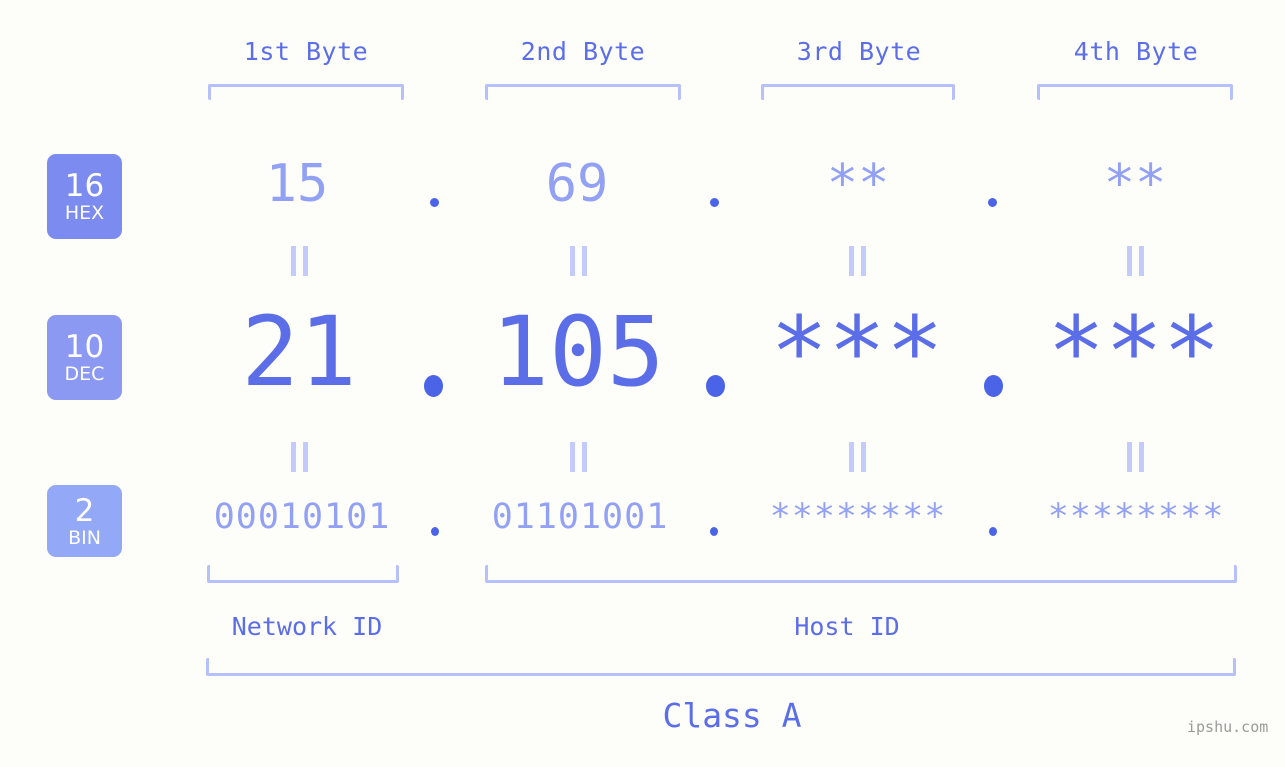  I want to click on dec-byte-3: ***, so click(857, 352).